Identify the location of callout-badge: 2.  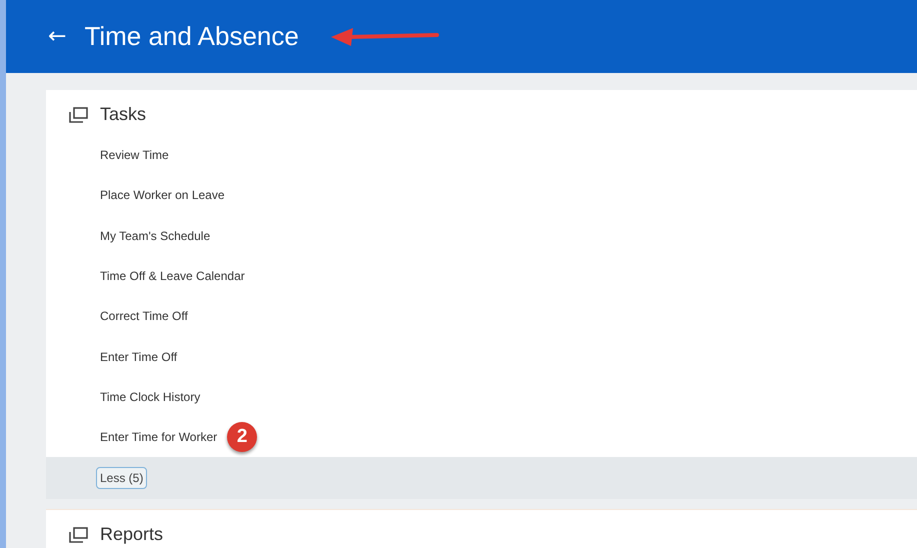
(242, 437).